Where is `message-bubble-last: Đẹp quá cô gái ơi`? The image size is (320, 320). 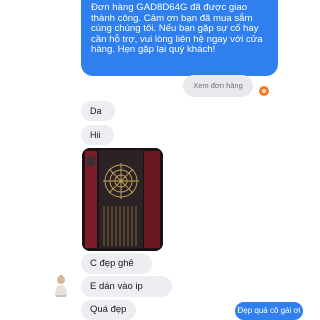
message-bubble-last: Đẹp quá cô gái ơi is located at coordinates (269, 311).